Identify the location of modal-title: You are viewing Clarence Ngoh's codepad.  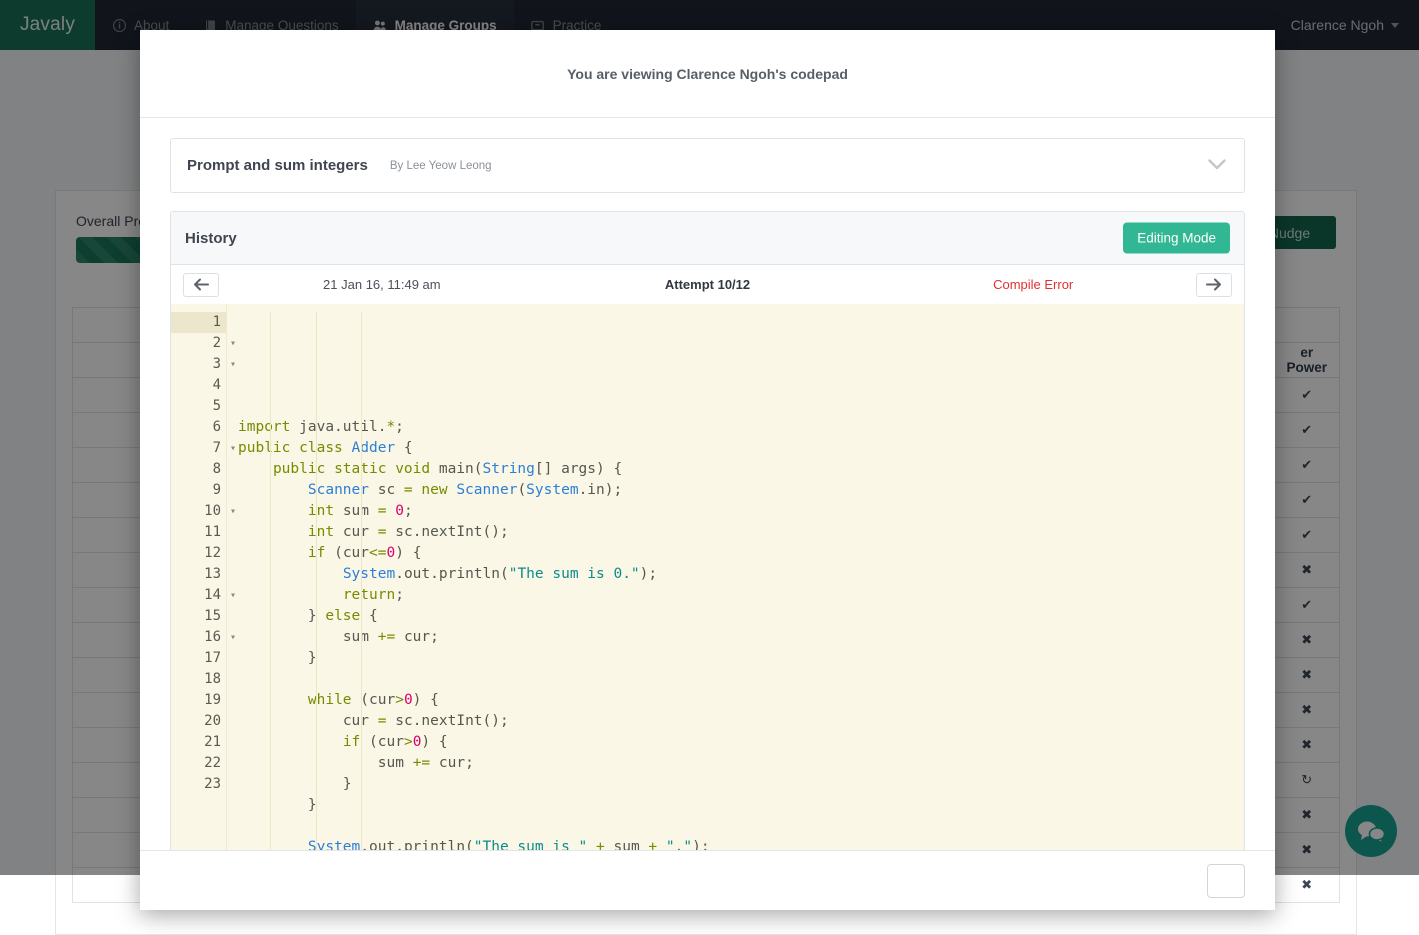
(707, 74).